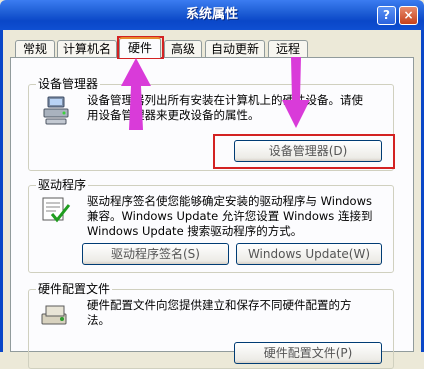 This screenshot has height=369, width=424. I want to click on driver-description-line3: Windows Update 搜索驱动程序的方式。, so click(195, 231).